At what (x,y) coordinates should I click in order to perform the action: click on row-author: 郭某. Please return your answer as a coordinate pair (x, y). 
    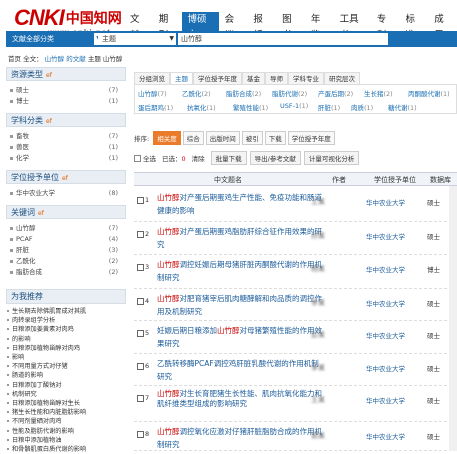
    Looking at the image, I should click on (318, 436).